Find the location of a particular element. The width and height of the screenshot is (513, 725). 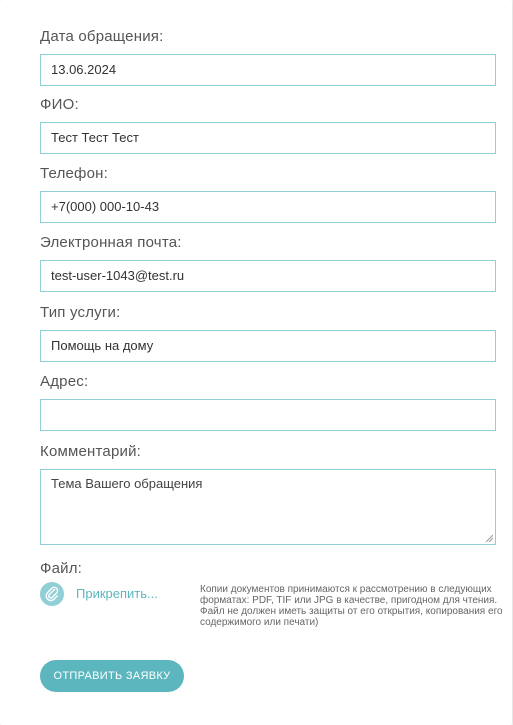

service-type-input: Помощь на дому is located at coordinates (268, 346).